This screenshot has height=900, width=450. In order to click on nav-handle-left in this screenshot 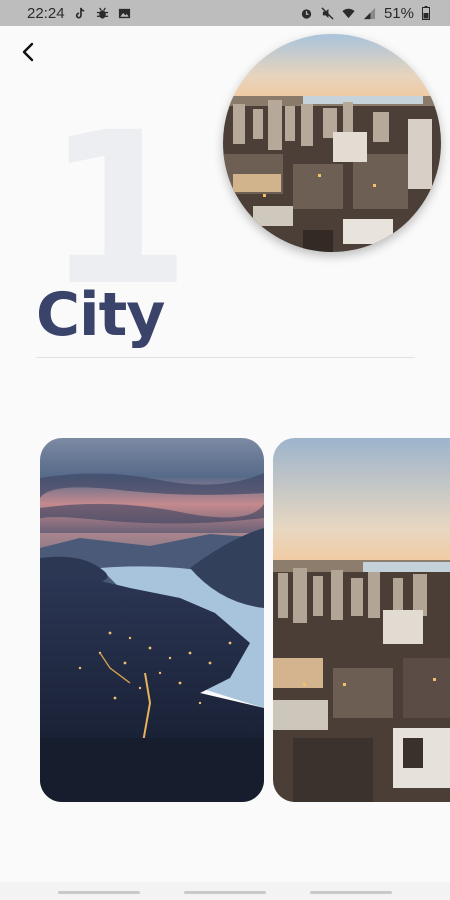, I will do `click(99, 892)`.